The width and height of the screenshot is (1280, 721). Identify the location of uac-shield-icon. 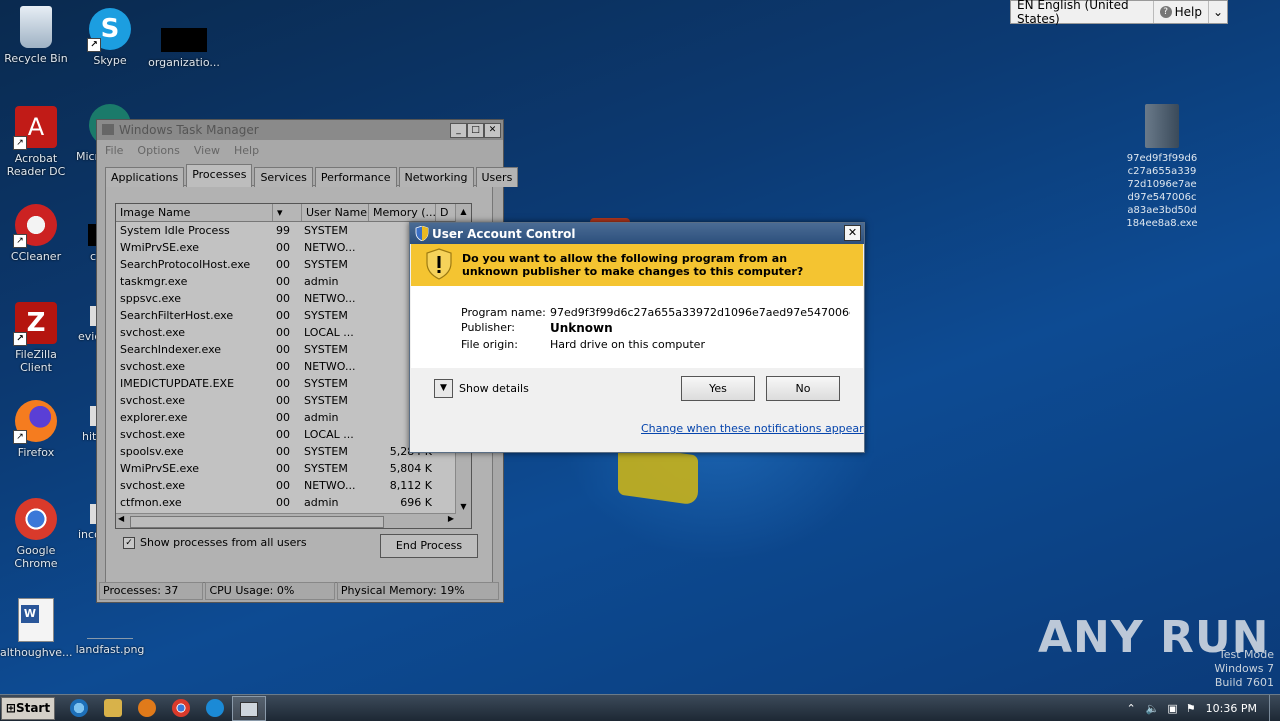
(422, 233).